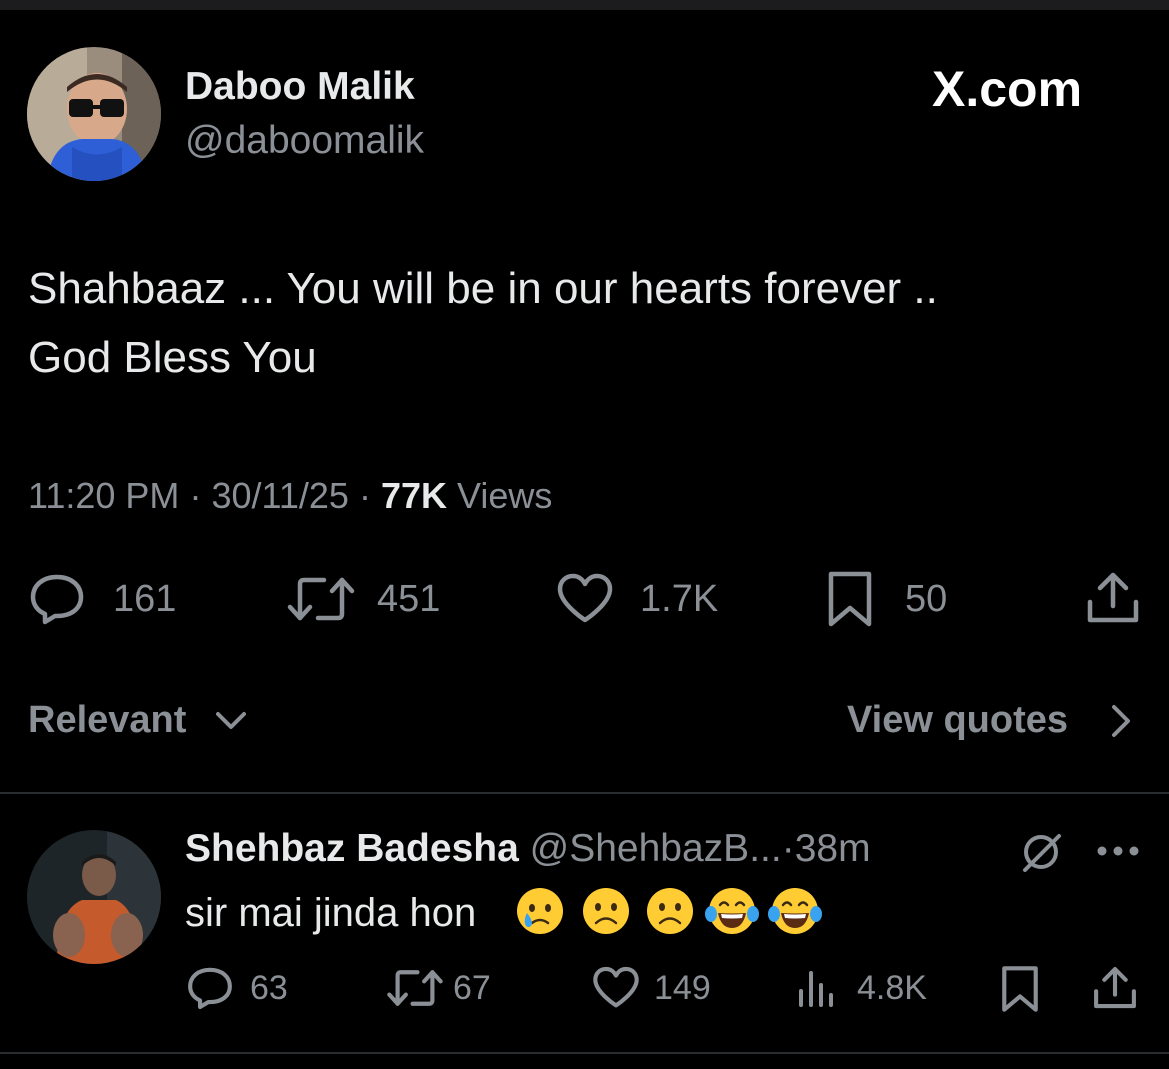 This screenshot has height=1069, width=1169. I want to click on repost-count: 451, so click(408, 599).